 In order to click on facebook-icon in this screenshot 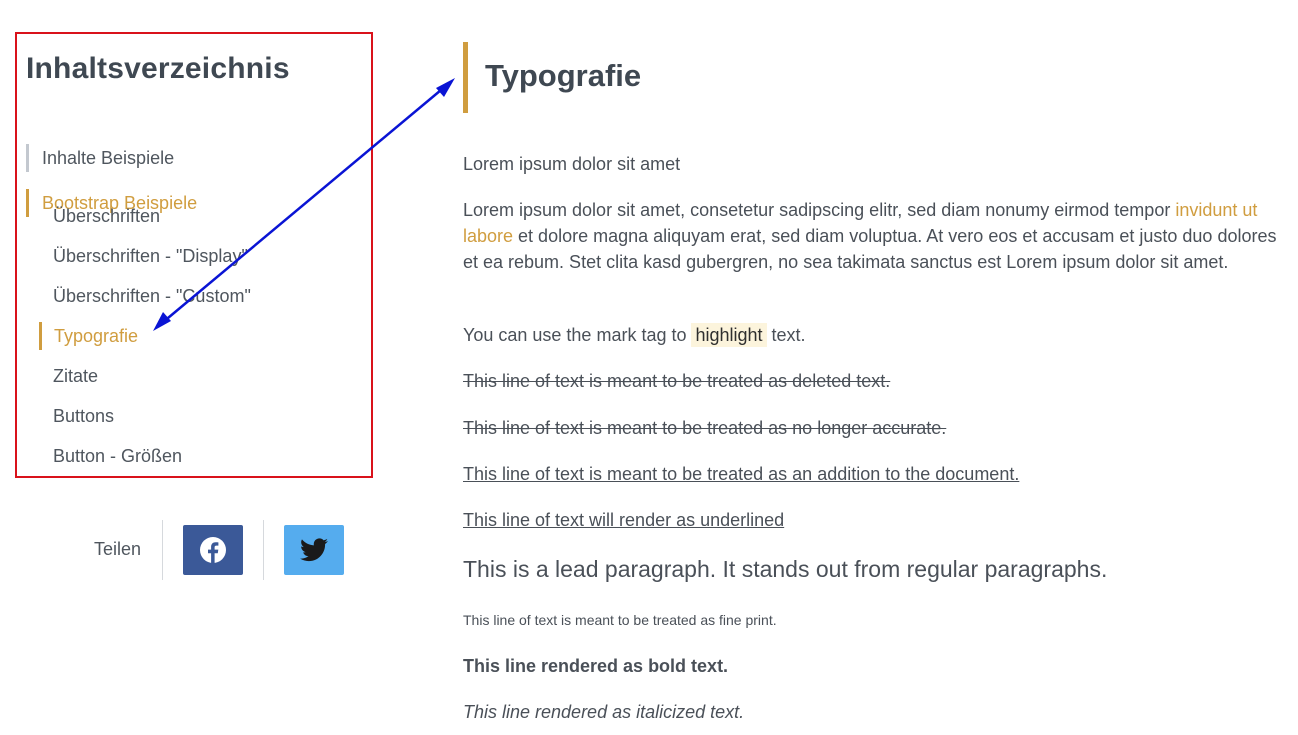, I will do `click(213, 550)`.